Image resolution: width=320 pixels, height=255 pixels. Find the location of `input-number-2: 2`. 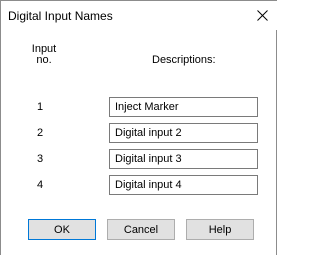

input-number-2: 2 is located at coordinates (40, 133).